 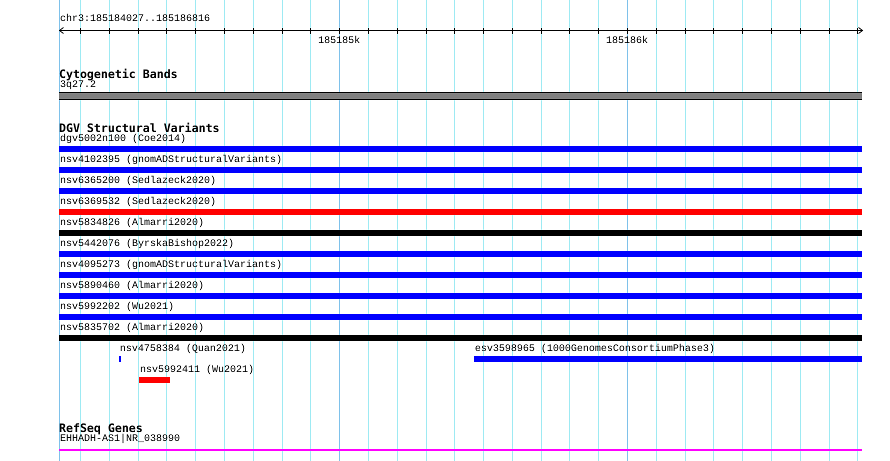 I want to click on variant-label: nsv6369532 (Sedlazeck2020), so click(x=137, y=203).